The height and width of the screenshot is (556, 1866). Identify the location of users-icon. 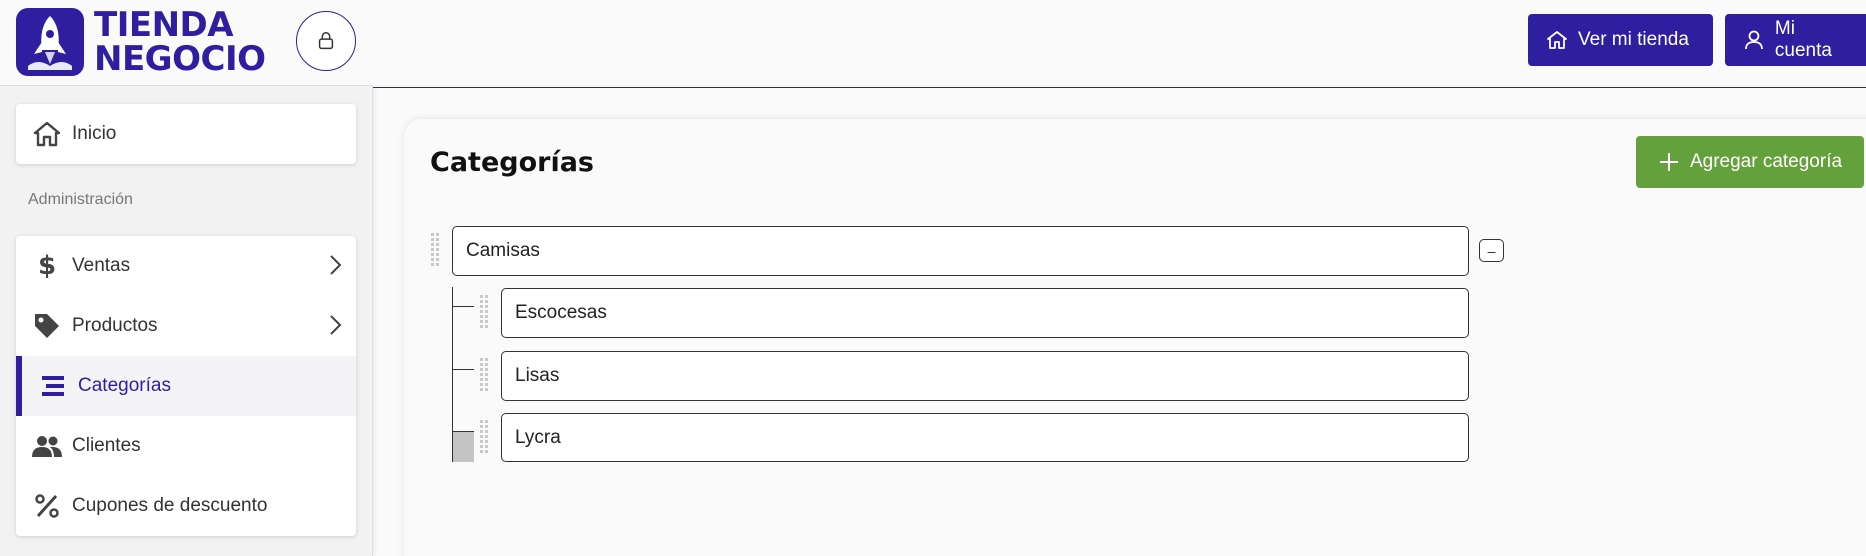
(47, 446).